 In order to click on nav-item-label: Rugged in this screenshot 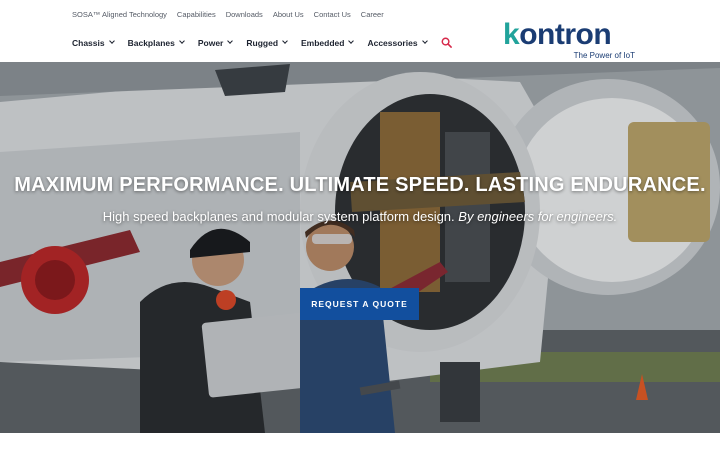, I will do `click(262, 42)`.